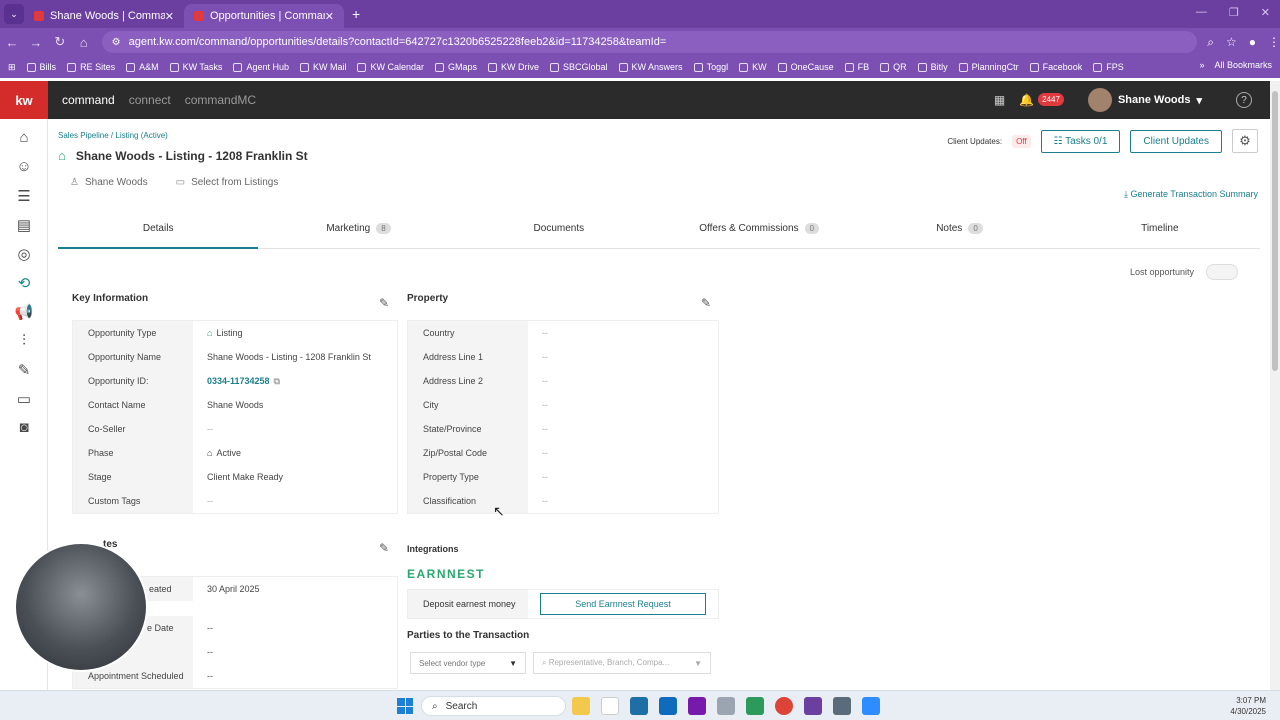 The width and height of the screenshot is (1280, 720). What do you see at coordinates (1176, 141) in the screenshot?
I see `client-updates-button: Client Updates` at bounding box center [1176, 141].